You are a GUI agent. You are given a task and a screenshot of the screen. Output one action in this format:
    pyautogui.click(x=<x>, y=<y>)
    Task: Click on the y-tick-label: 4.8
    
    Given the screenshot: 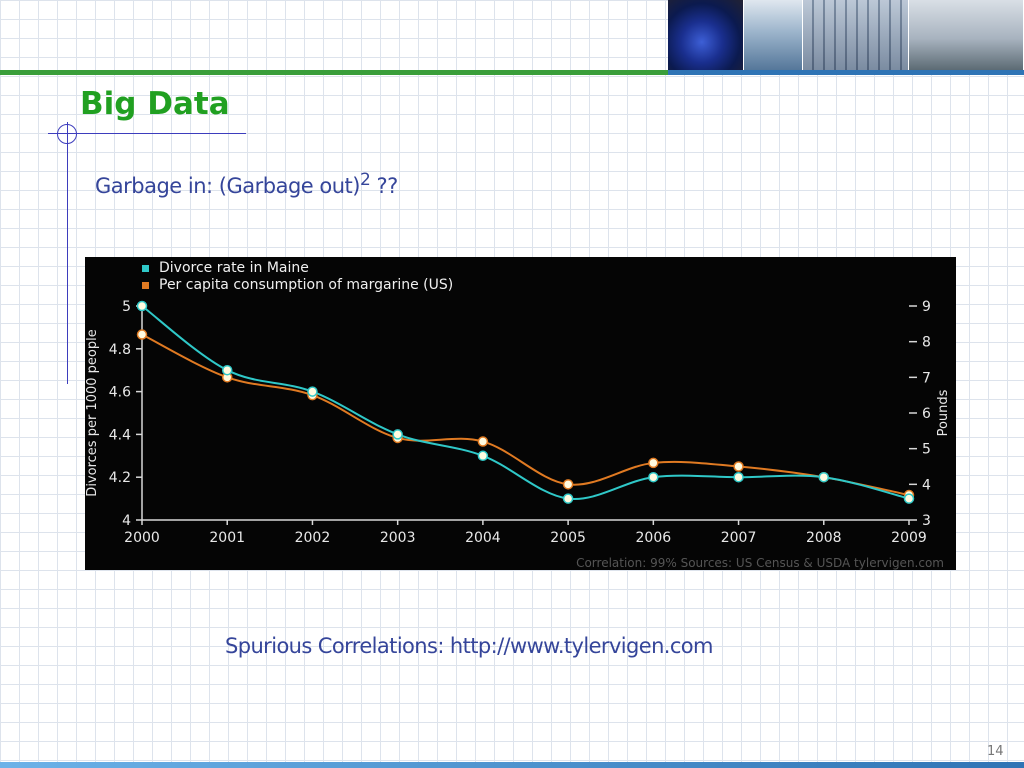 What is the action you would take?
    pyautogui.click(x=120, y=350)
    